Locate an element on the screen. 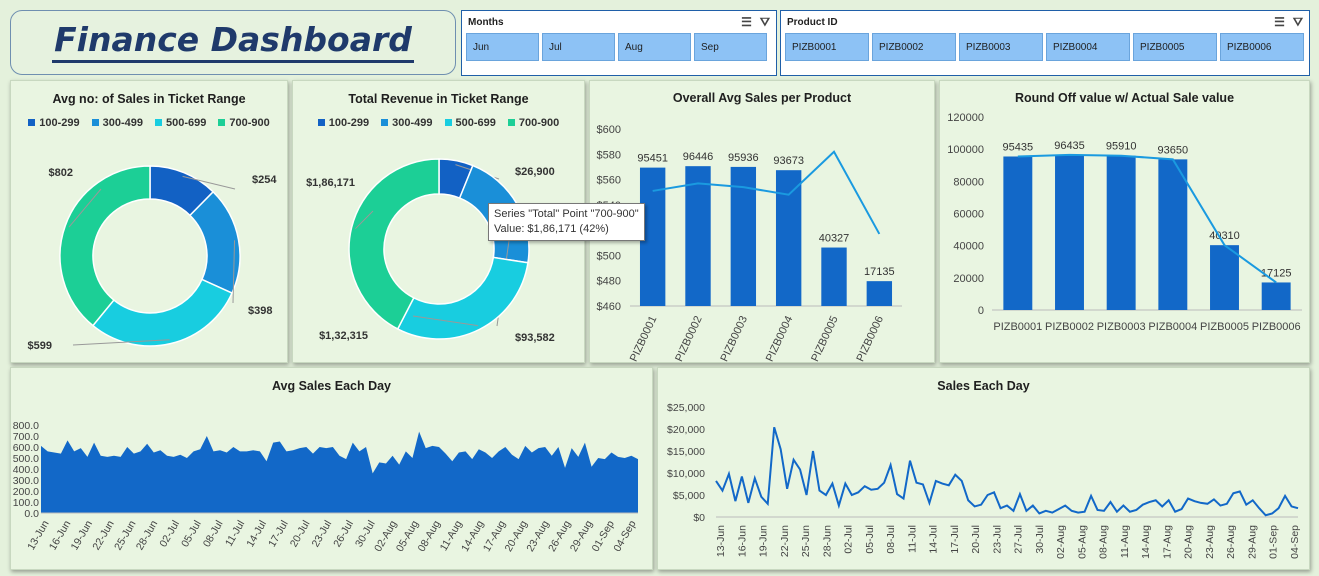  y-tick-label: $600 is located at coordinates (609, 130).